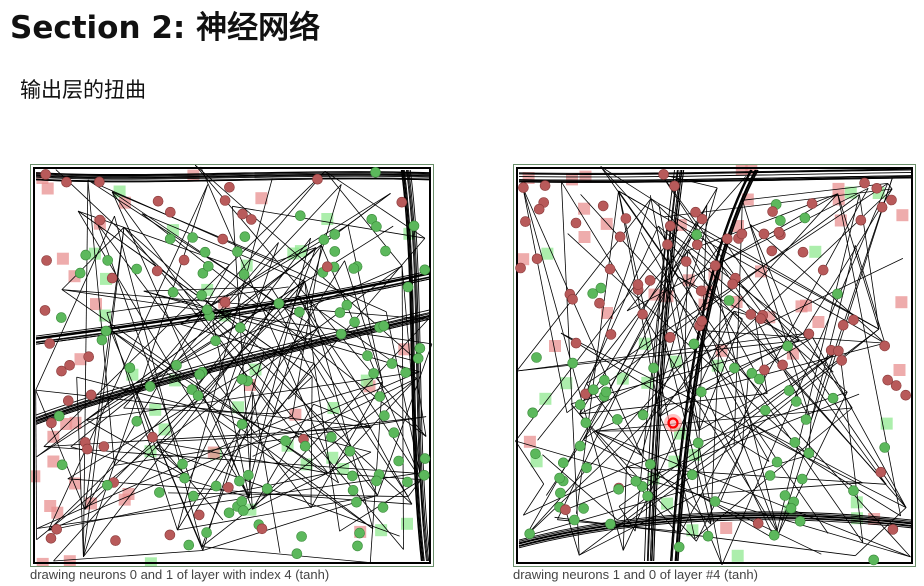 This screenshot has height=586, width=924. Describe the element at coordinates (165, 28) in the screenshot. I see `section-title: Section 2: 神经网络` at that location.